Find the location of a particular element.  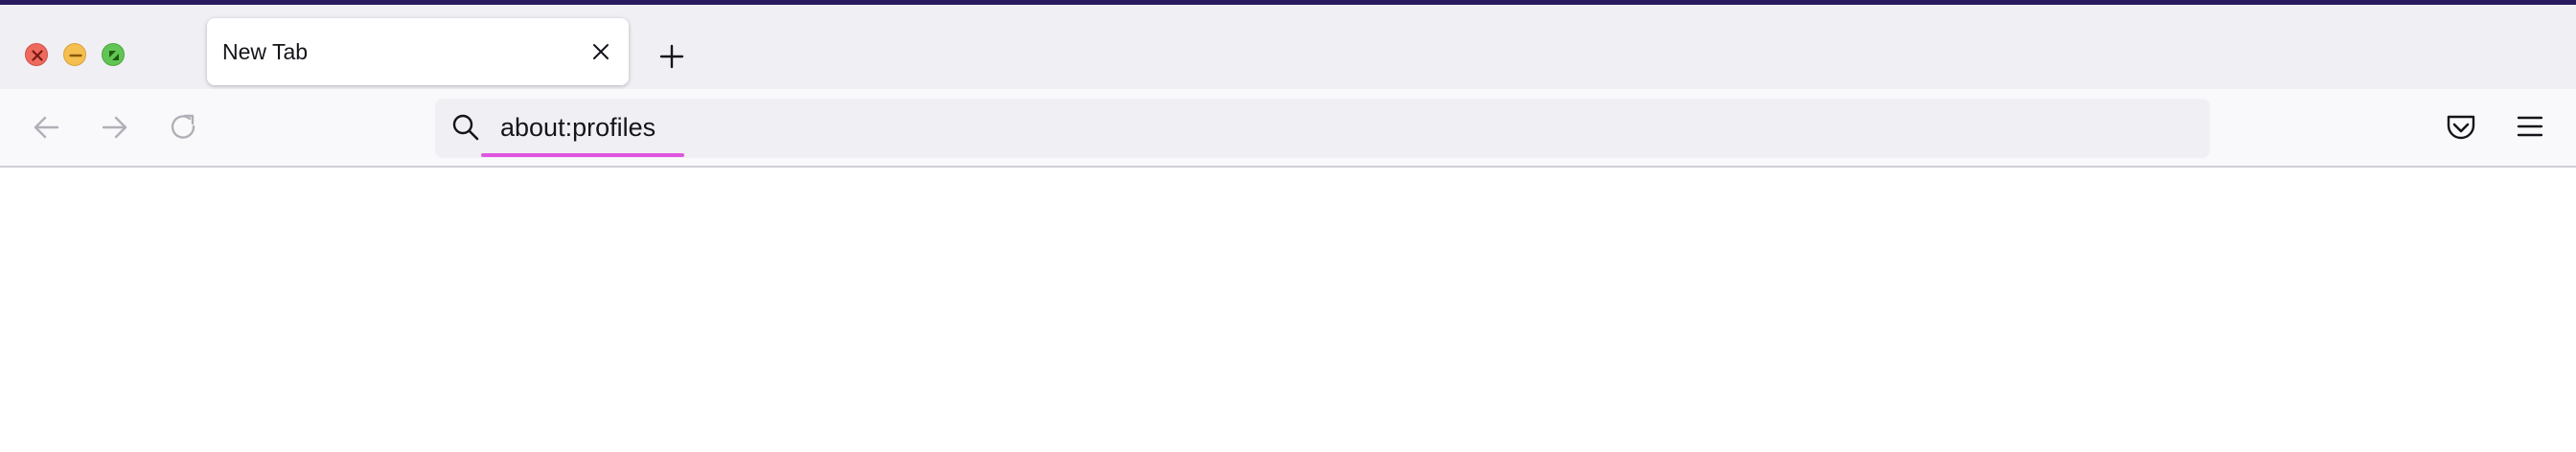

url-focus-underline is located at coordinates (582, 155).